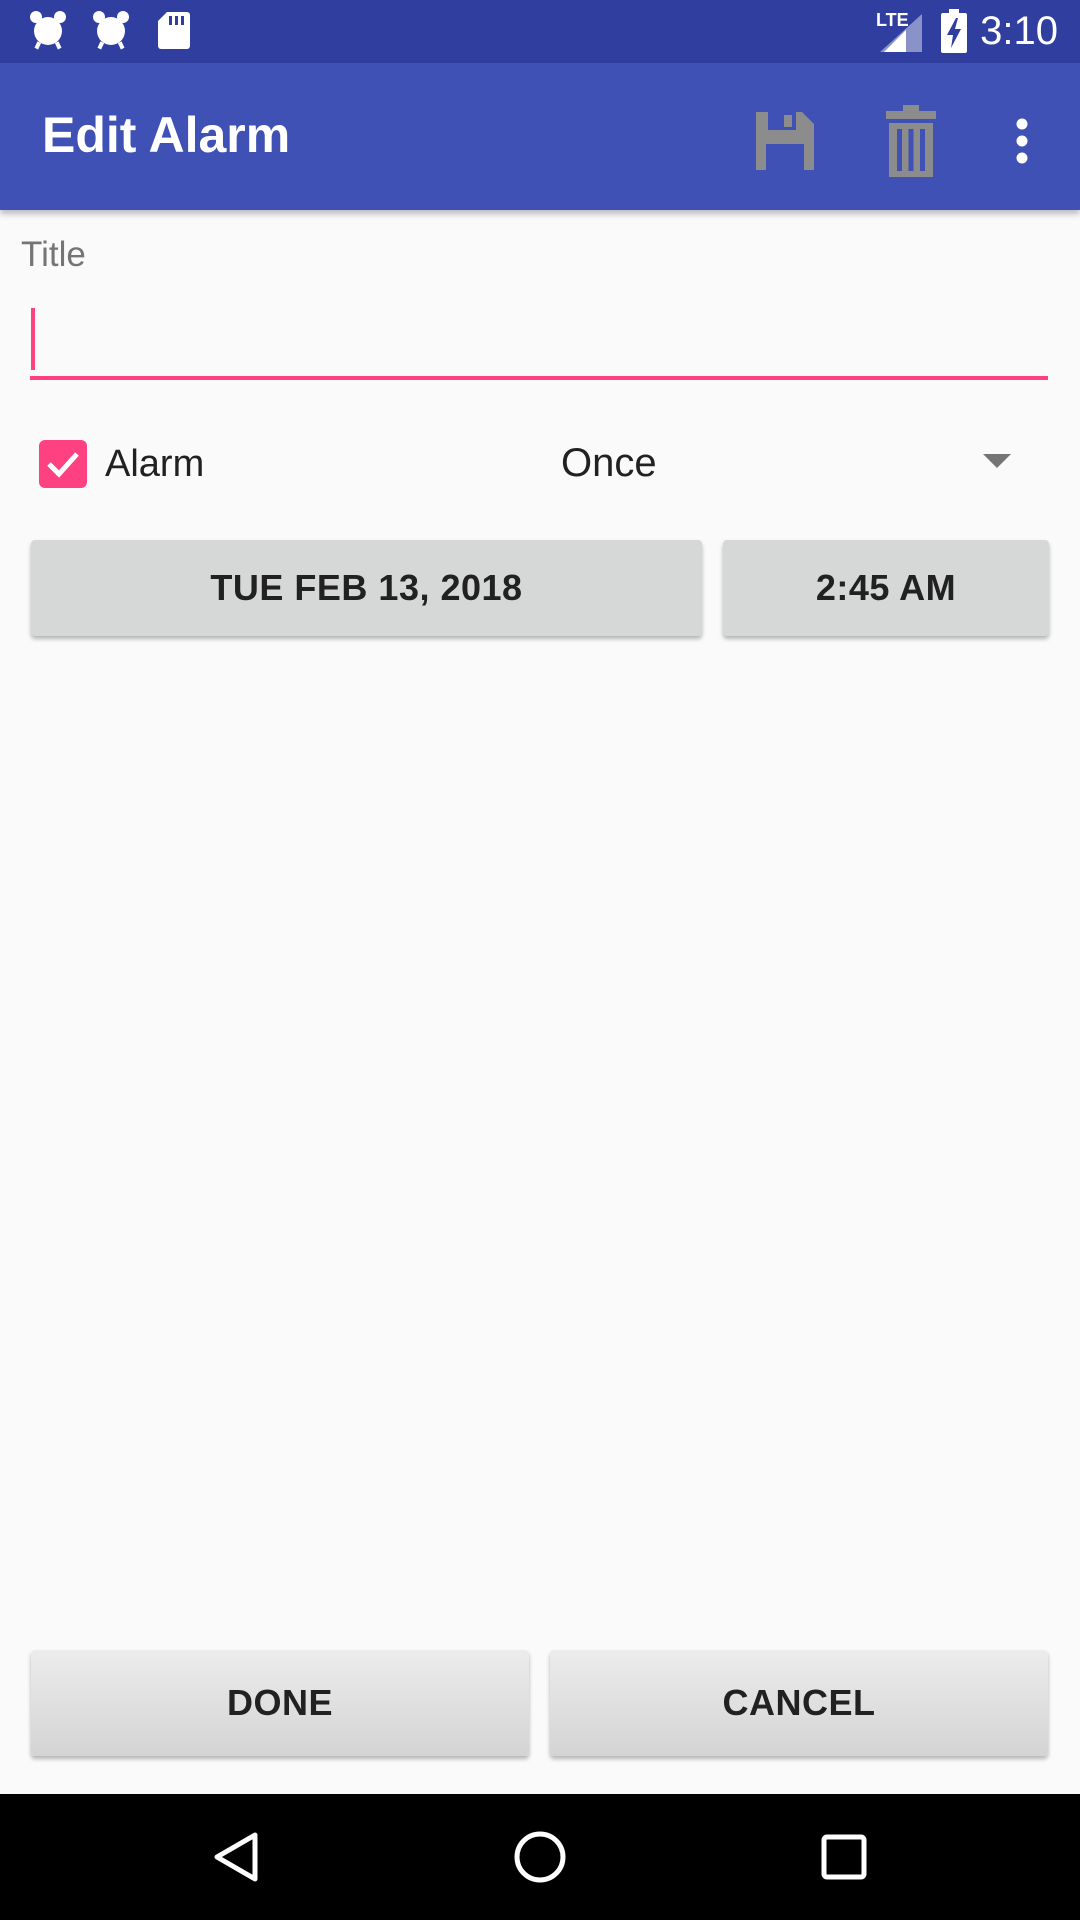 The width and height of the screenshot is (1080, 1920). I want to click on recents-icon, so click(844, 1857).